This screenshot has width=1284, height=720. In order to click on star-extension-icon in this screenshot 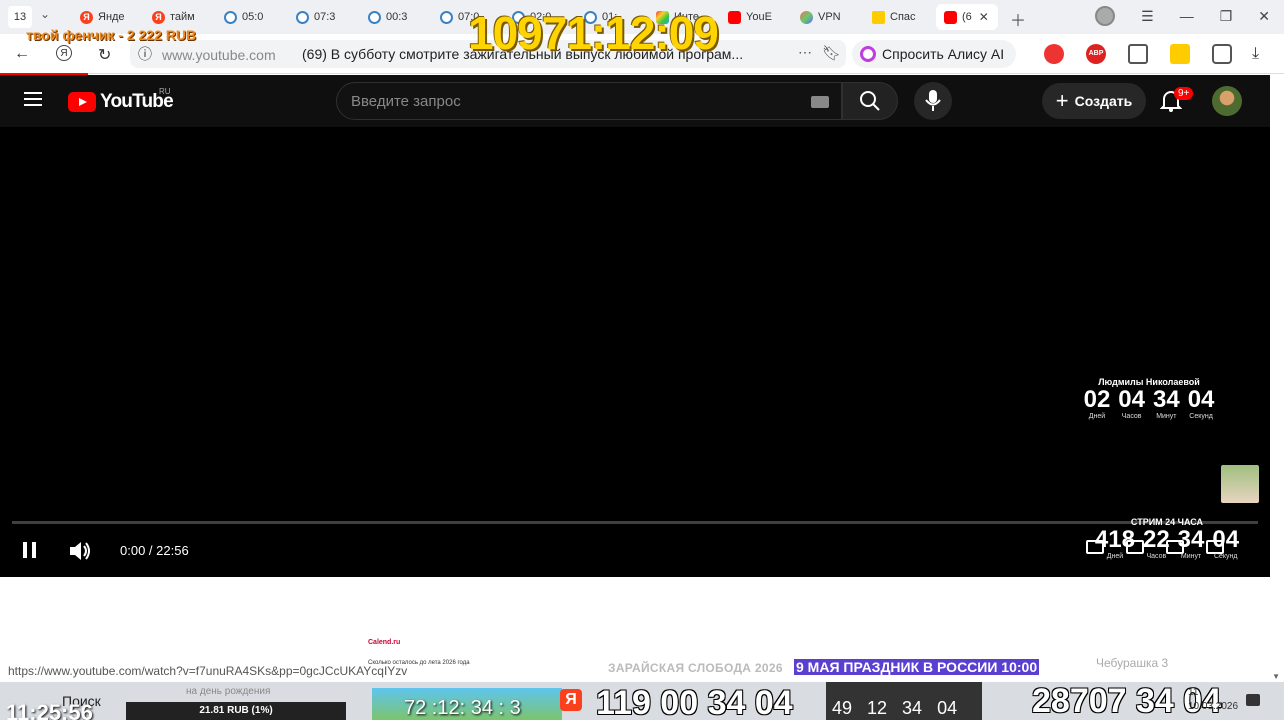, I will do `click(1180, 54)`.